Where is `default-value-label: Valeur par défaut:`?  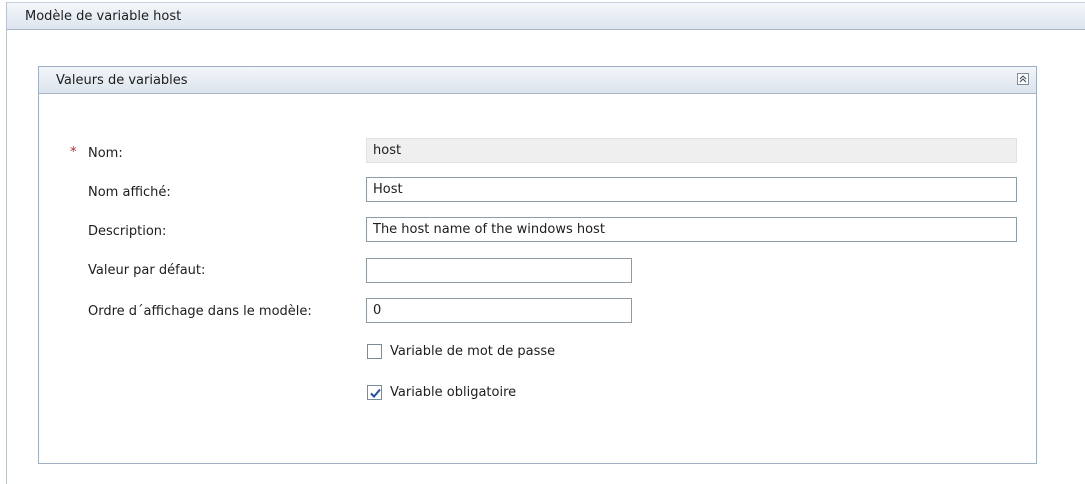
default-value-label: Valeur par défaut: is located at coordinates (147, 270).